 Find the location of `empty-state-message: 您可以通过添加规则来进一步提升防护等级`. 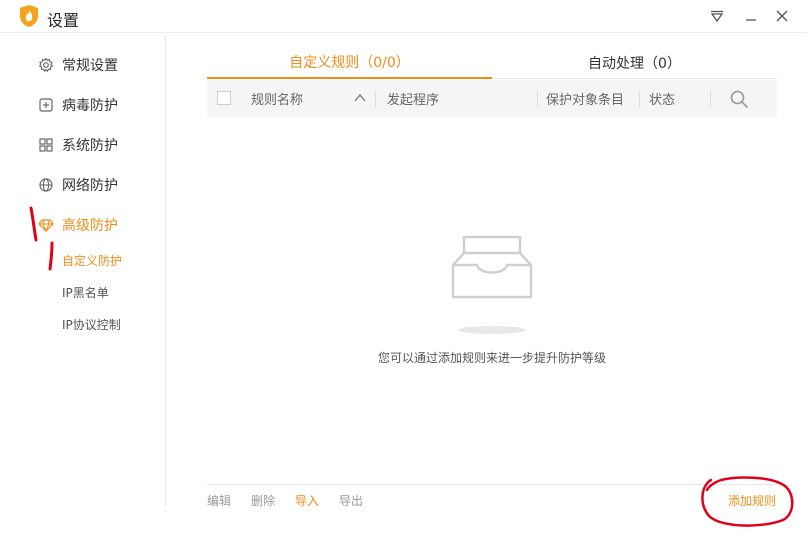

empty-state-message: 您可以通过添加规则来进一步提升防护等级 is located at coordinates (491, 358).